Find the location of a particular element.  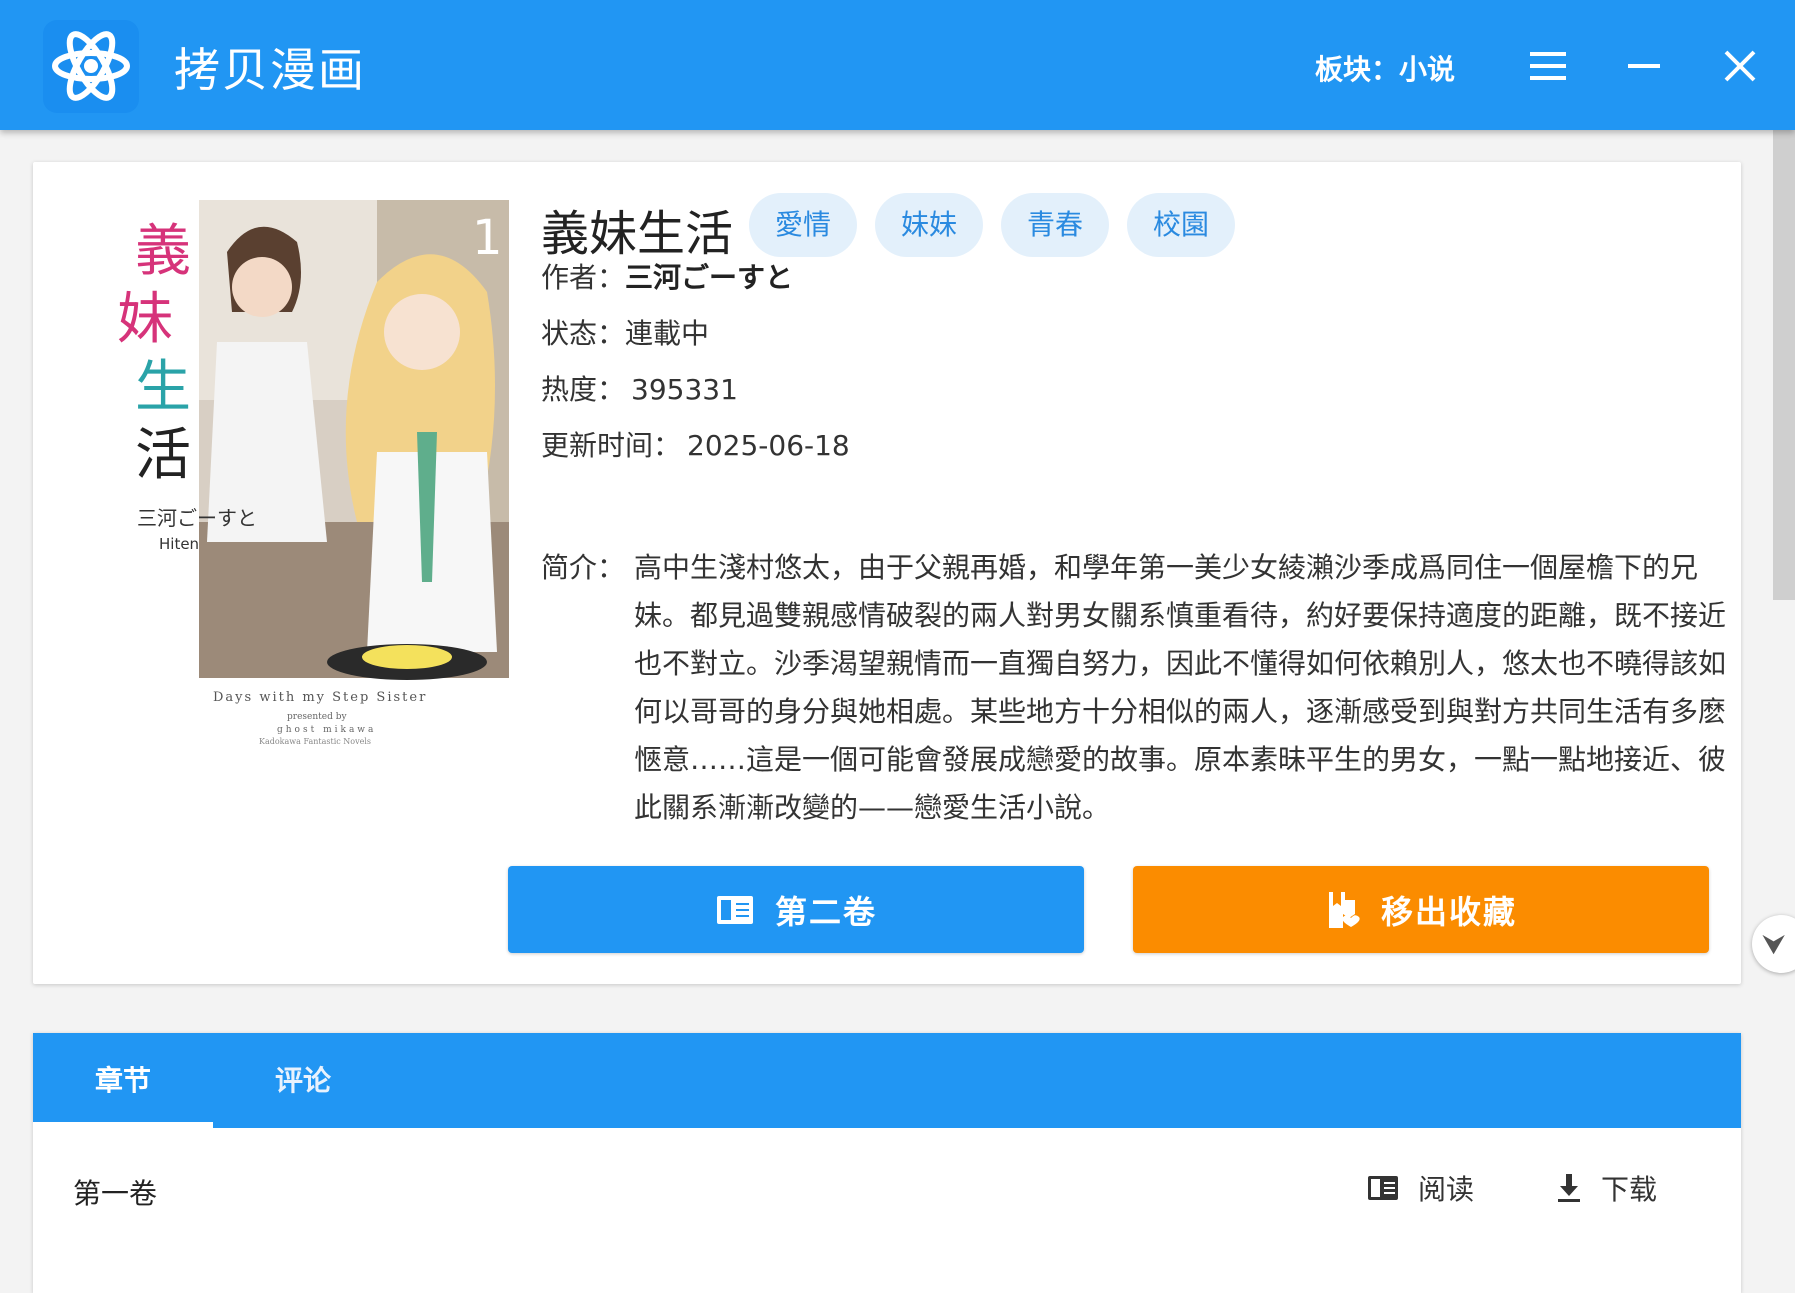

popularity-row: 热度： 395331 is located at coordinates (639, 388).